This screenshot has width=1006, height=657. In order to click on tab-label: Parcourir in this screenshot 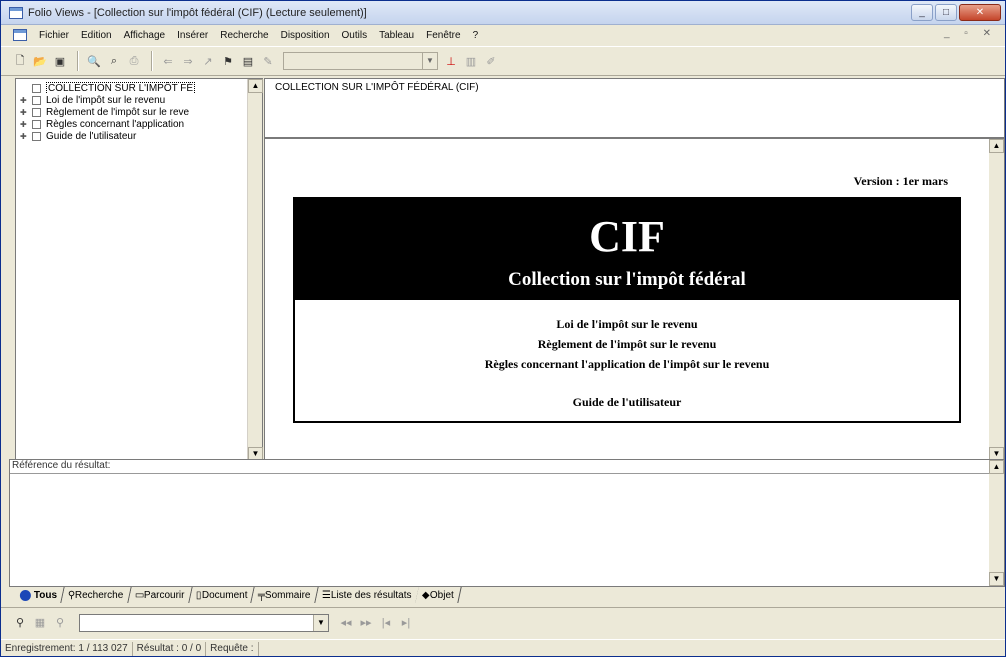, I will do `click(164, 595)`.